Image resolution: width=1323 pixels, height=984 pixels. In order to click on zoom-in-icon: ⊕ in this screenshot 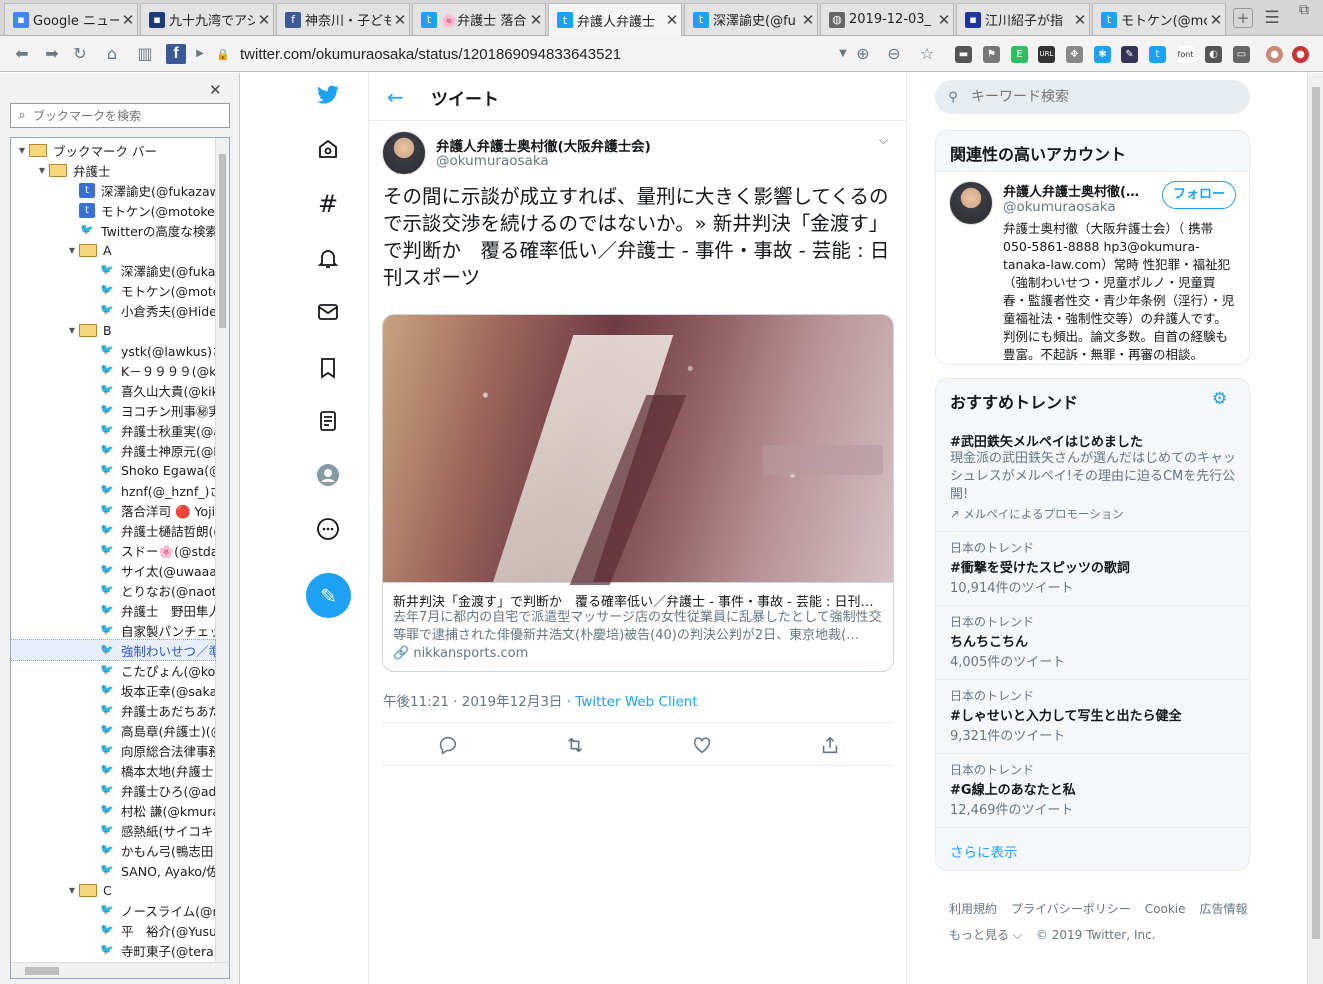, I will do `click(863, 54)`.